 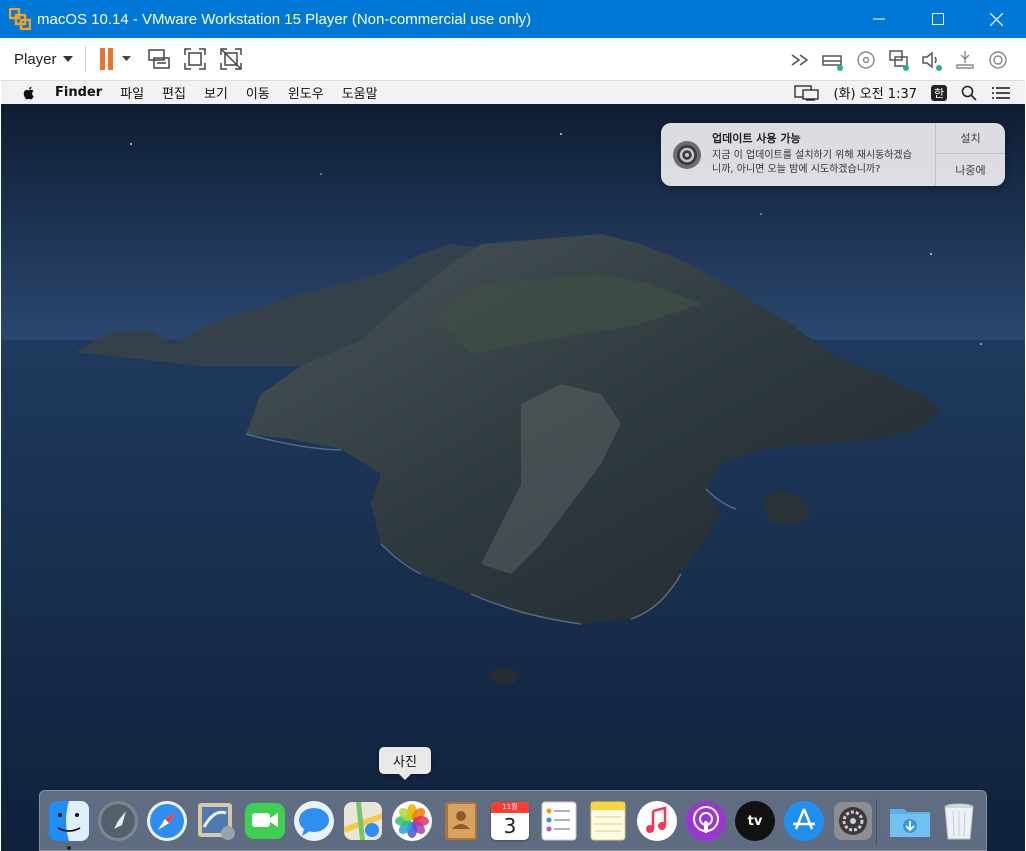 I want to click on cd-dvd-button, so click(x=866, y=60).